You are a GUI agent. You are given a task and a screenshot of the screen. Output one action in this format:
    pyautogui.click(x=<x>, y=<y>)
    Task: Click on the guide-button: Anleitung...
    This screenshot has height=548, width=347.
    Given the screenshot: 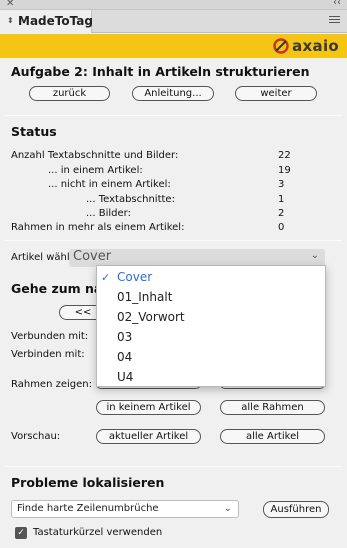 What is the action you would take?
    pyautogui.click(x=173, y=93)
    